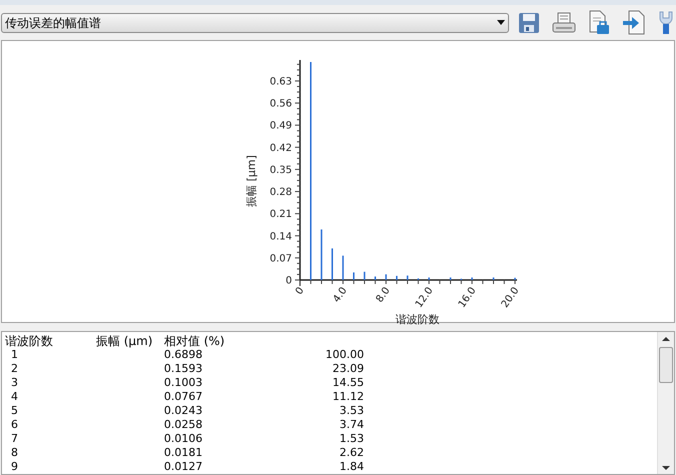 The width and height of the screenshot is (676, 475). What do you see at coordinates (351, 452) in the screenshot?
I see `table-cell-text: 2.62` at bounding box center [351, 452].